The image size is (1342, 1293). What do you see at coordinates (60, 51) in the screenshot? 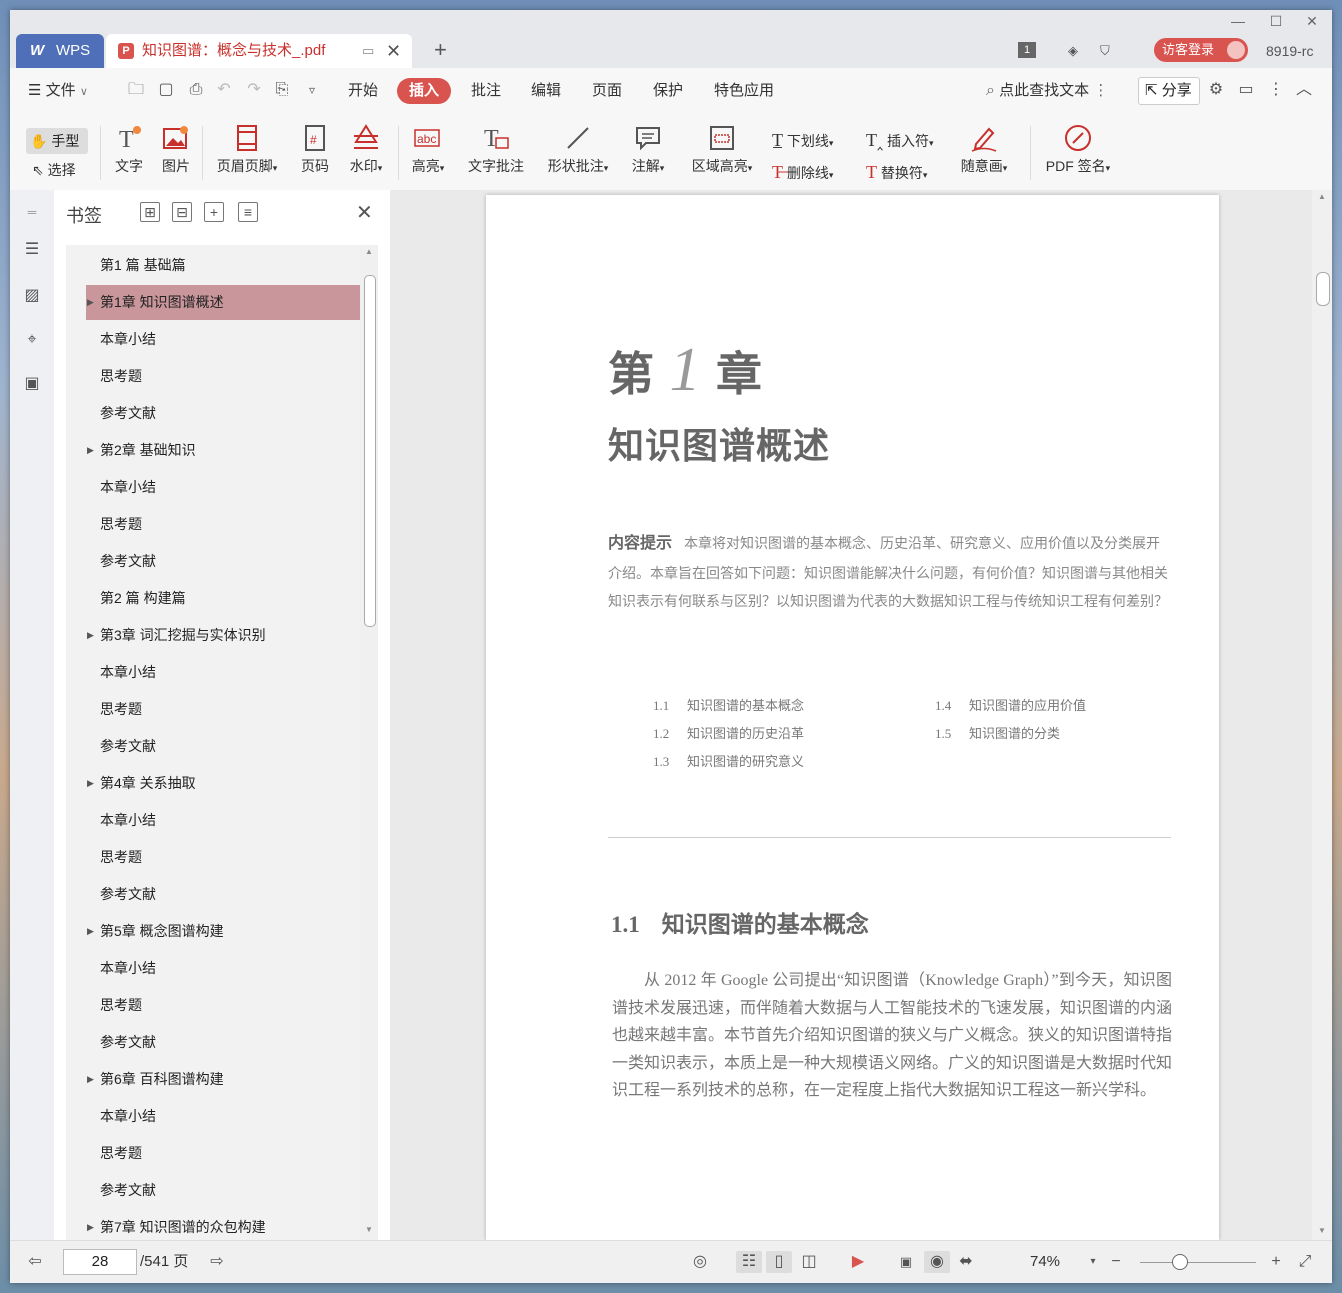
I see `wps-home-tab: W WPS` at bounding box center [60, 51].